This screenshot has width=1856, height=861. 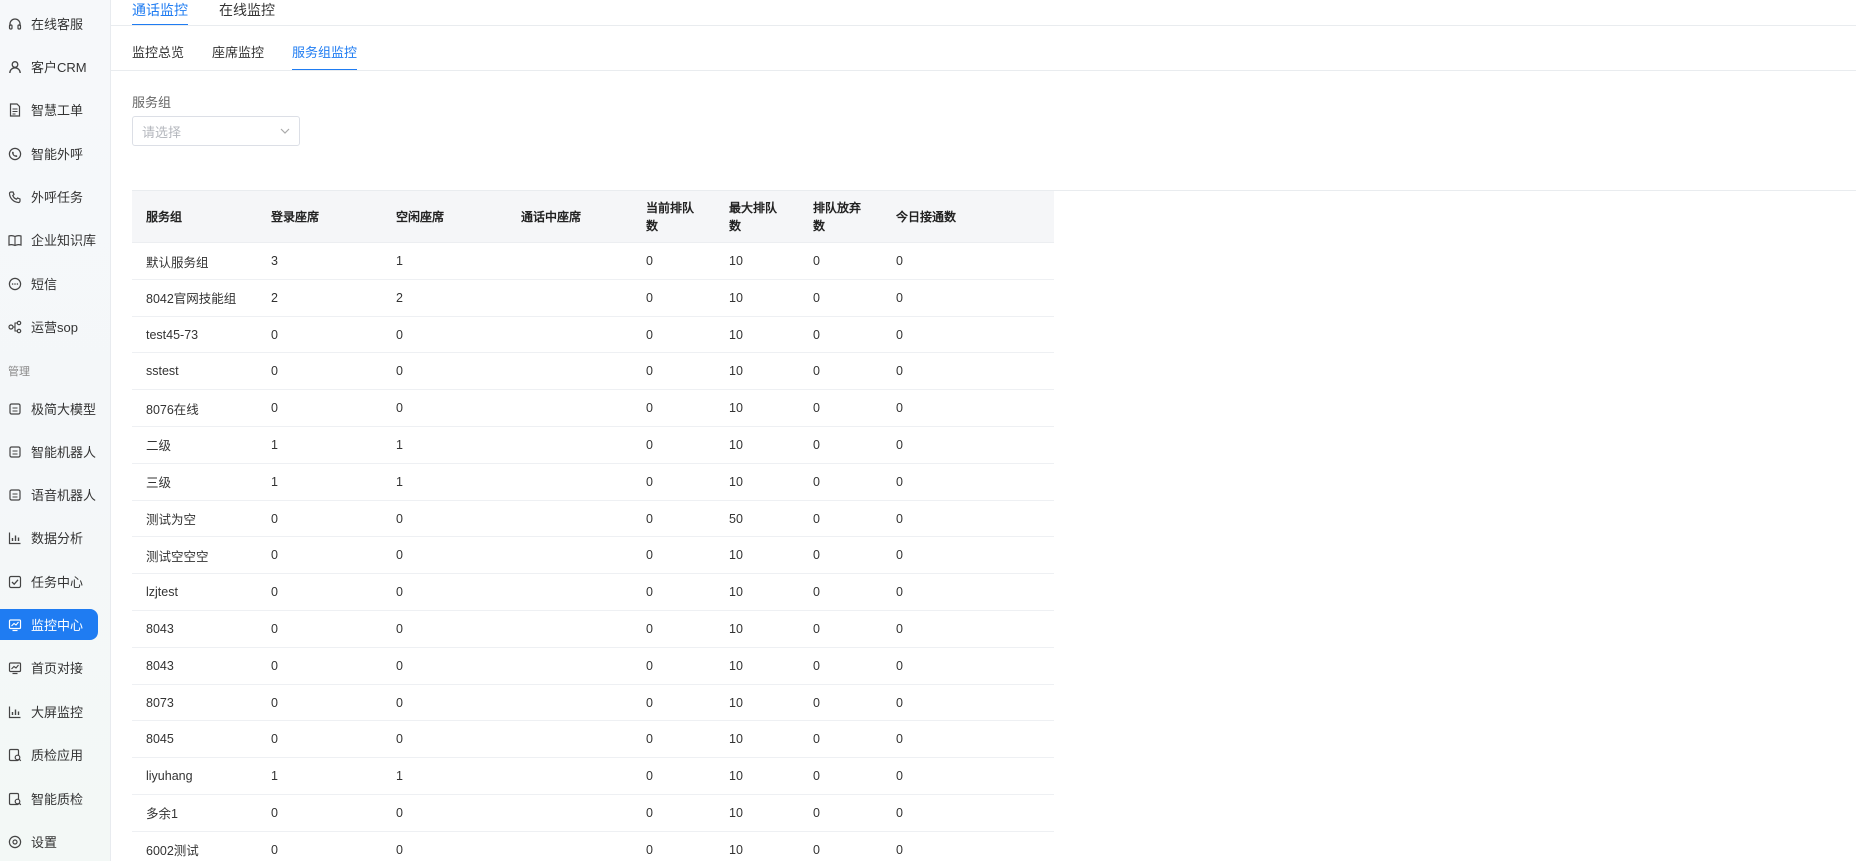 What do you see at coordinates (593, 217) in the screenshot?
I see `table-header: 服务组 登录座席 空闲座席 通话中座席 当前排队数 最大排队数 排队放弃数 今日接通数` at bounding box center [593, 217].